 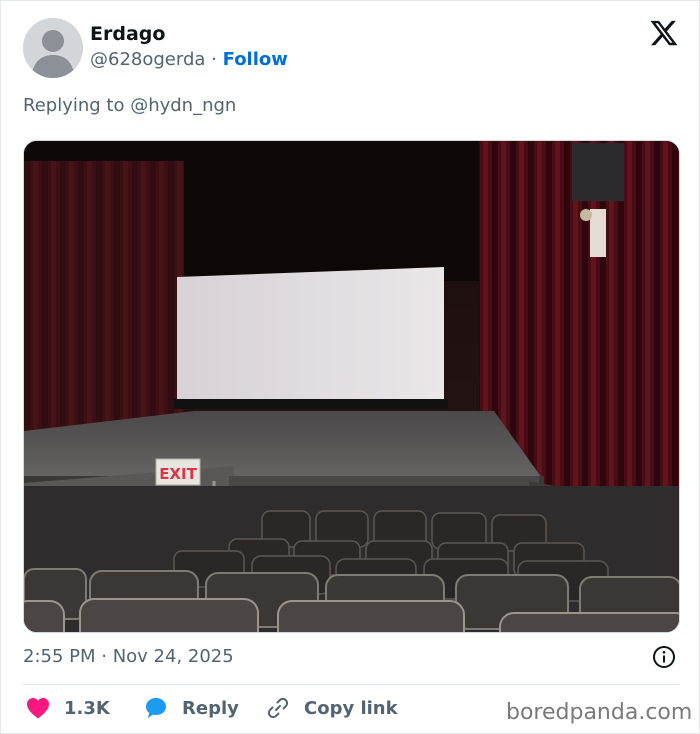 What do you see at coordinates (147, 59) in the screenshot?
I see `author-handle: @628ogerda` at bounding box center [147, 59].